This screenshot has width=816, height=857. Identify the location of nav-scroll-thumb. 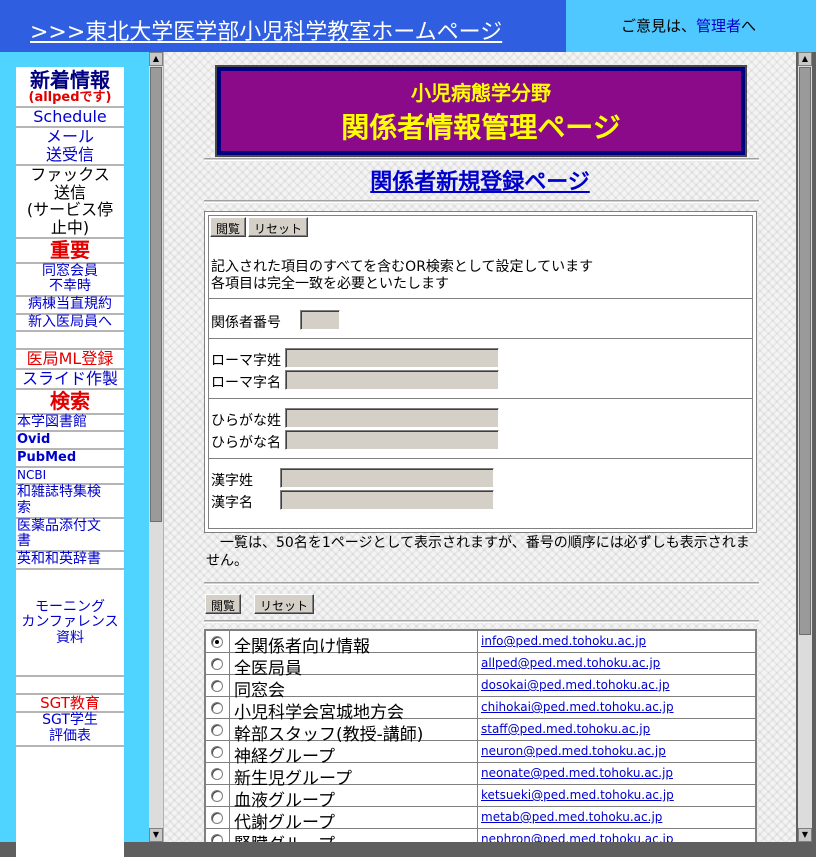
(156, 294).